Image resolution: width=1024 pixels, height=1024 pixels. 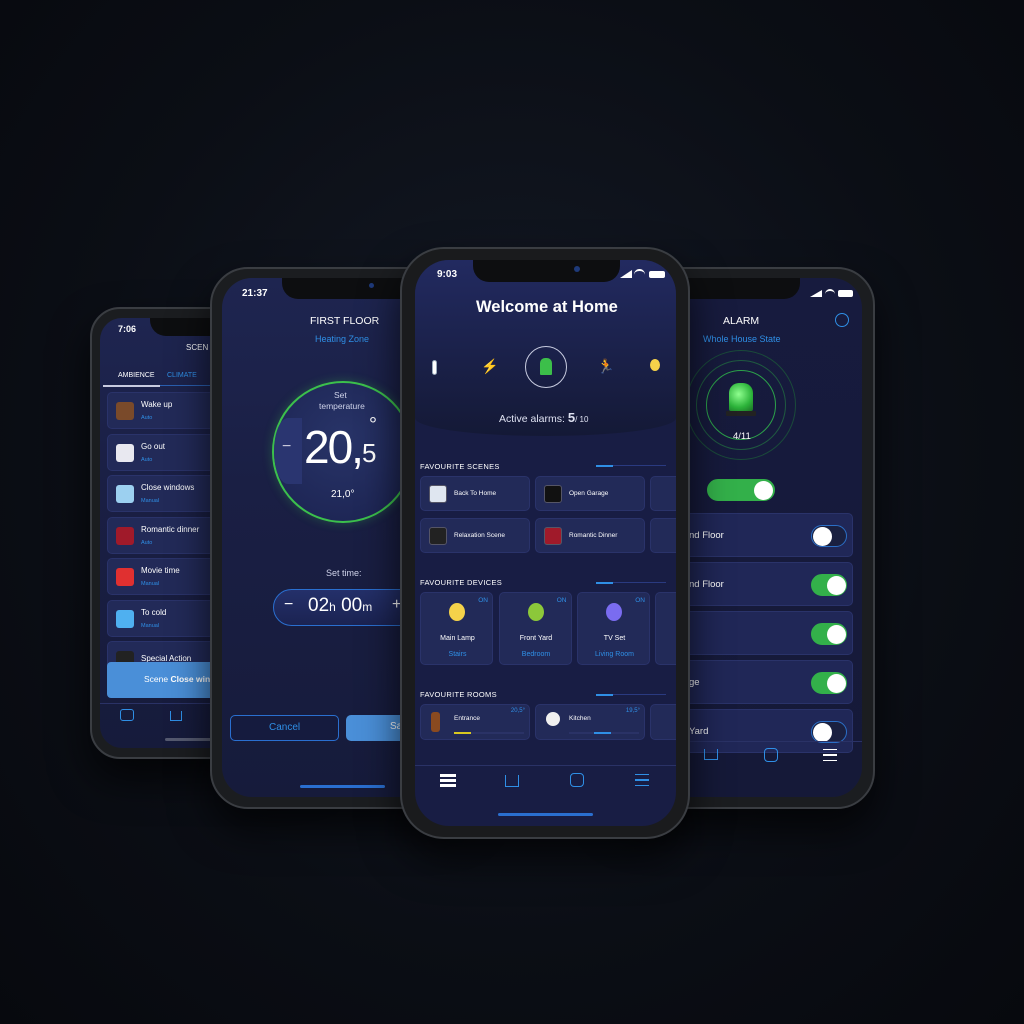 What do you see at coordinates (287, 446) in the screenshot?
I see `minus-icon: −` at bounding box center [287, 446].